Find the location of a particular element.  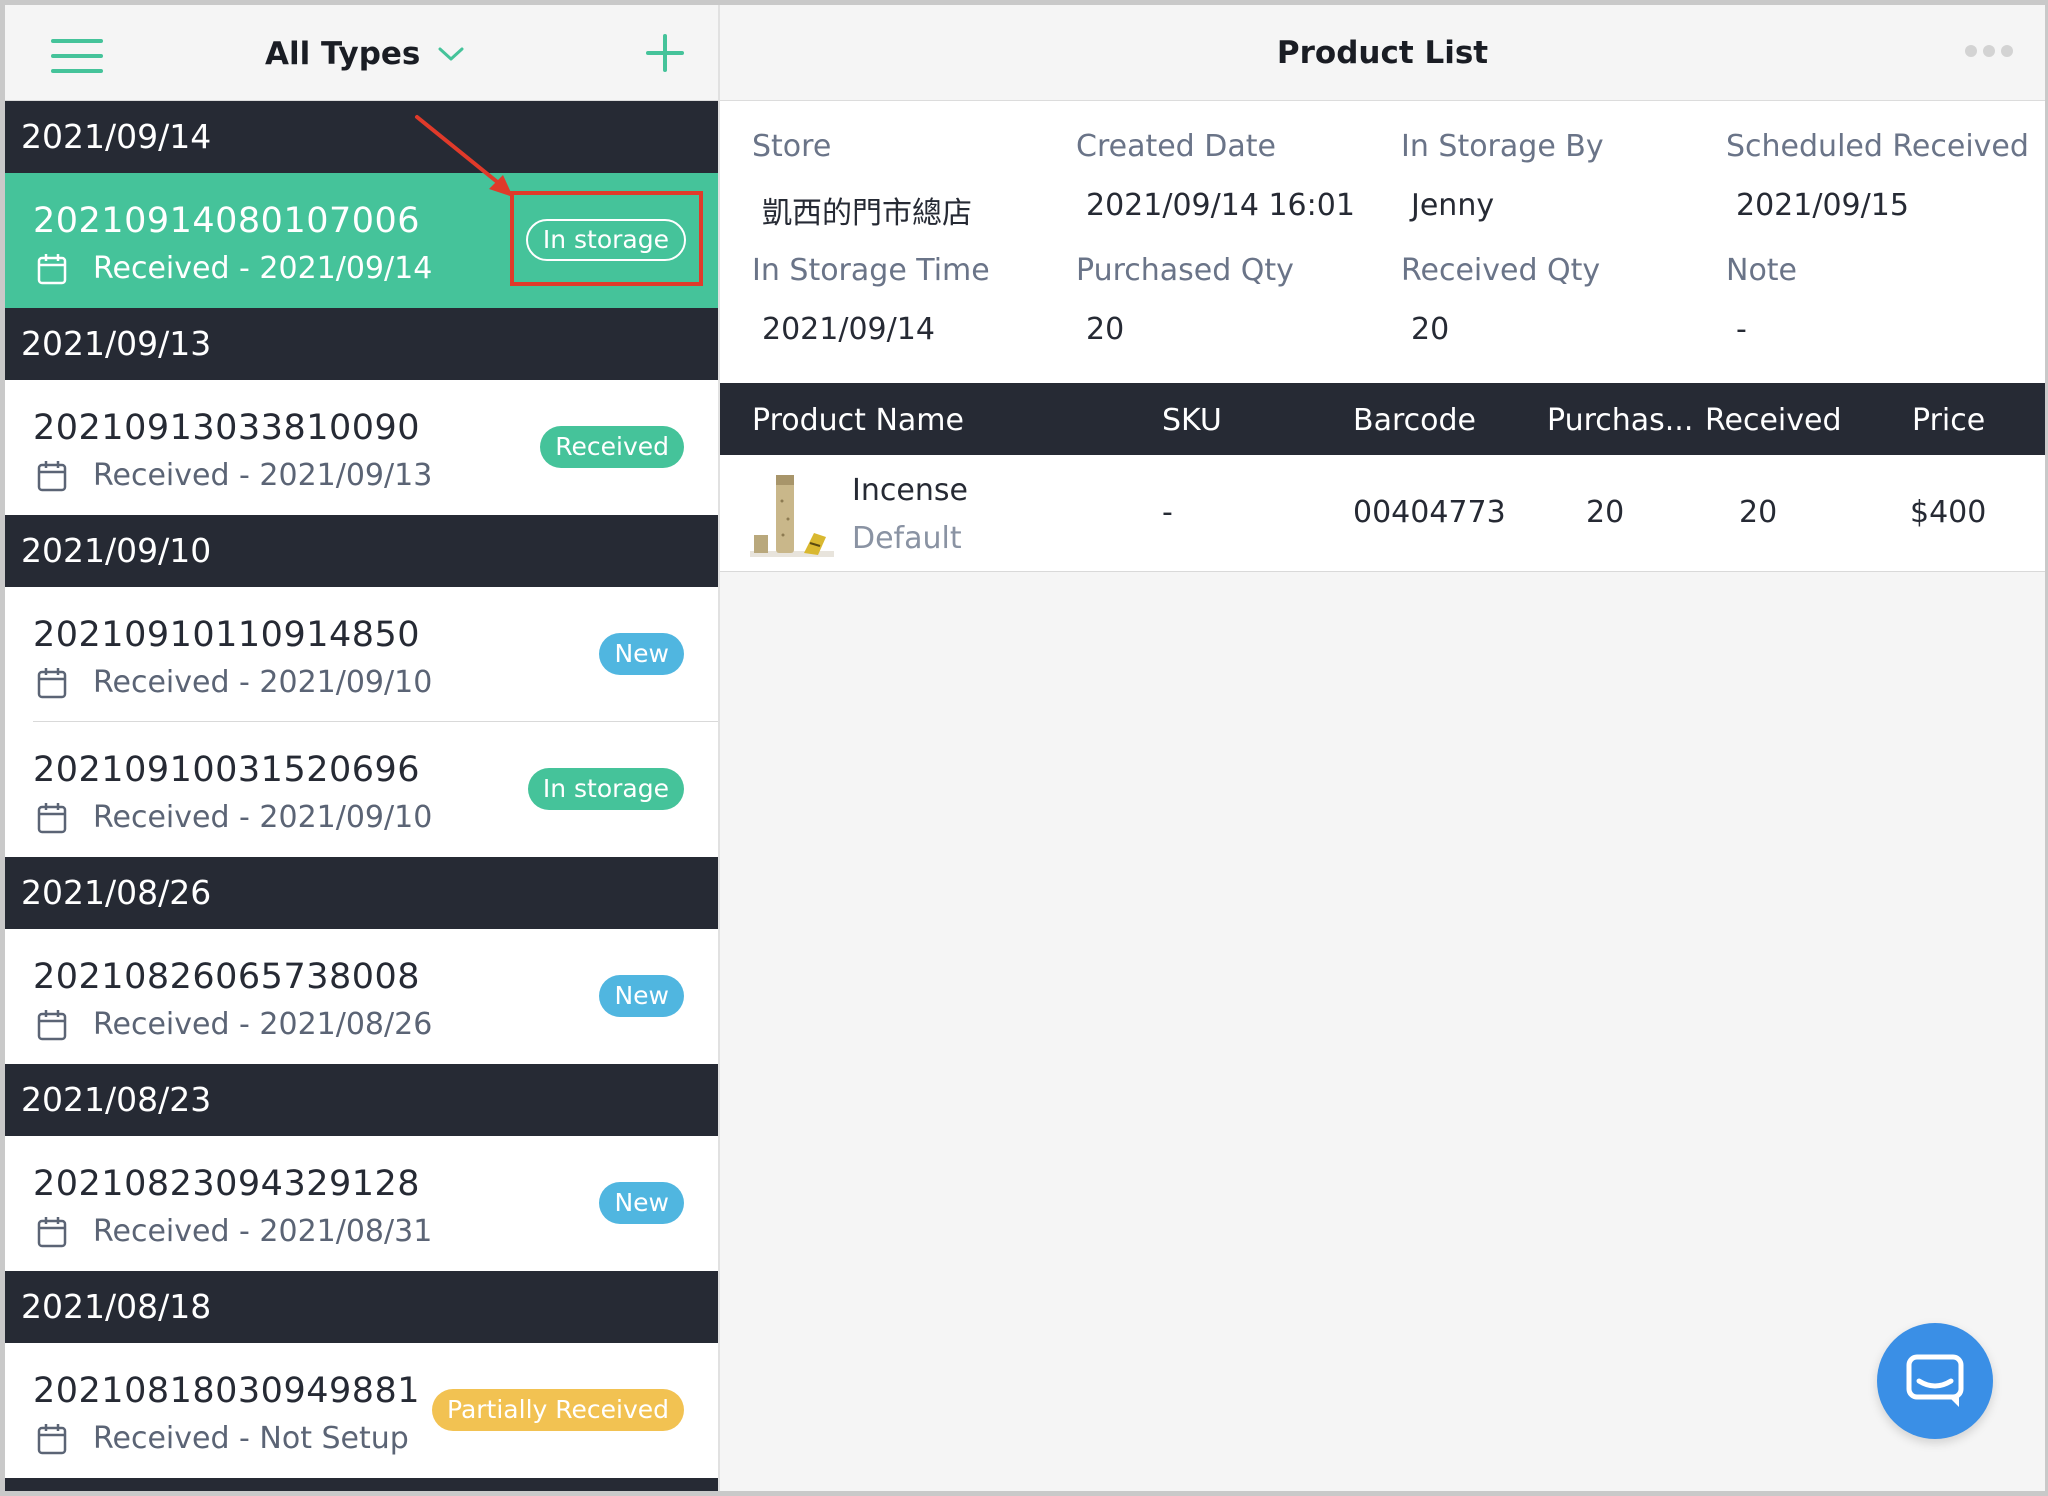

info-label: Received Qty is located at coordinates (1501, 270).